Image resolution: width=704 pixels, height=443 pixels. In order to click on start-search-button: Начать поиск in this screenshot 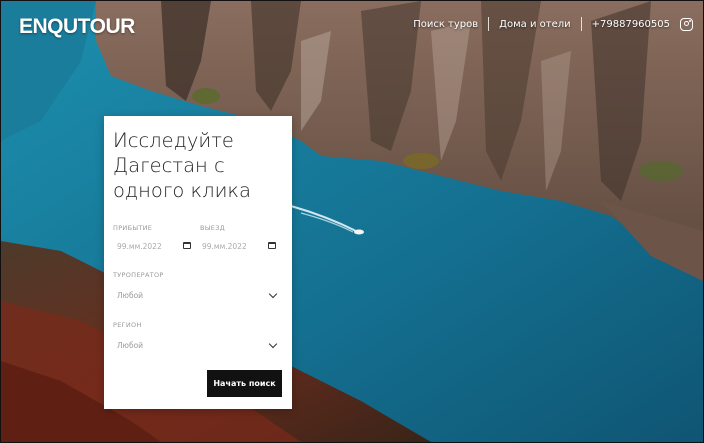, I will do `click(244, 383)`.